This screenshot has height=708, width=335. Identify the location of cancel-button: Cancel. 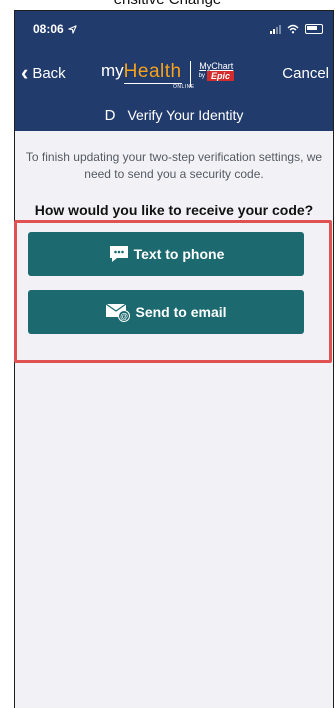
(305, 73).